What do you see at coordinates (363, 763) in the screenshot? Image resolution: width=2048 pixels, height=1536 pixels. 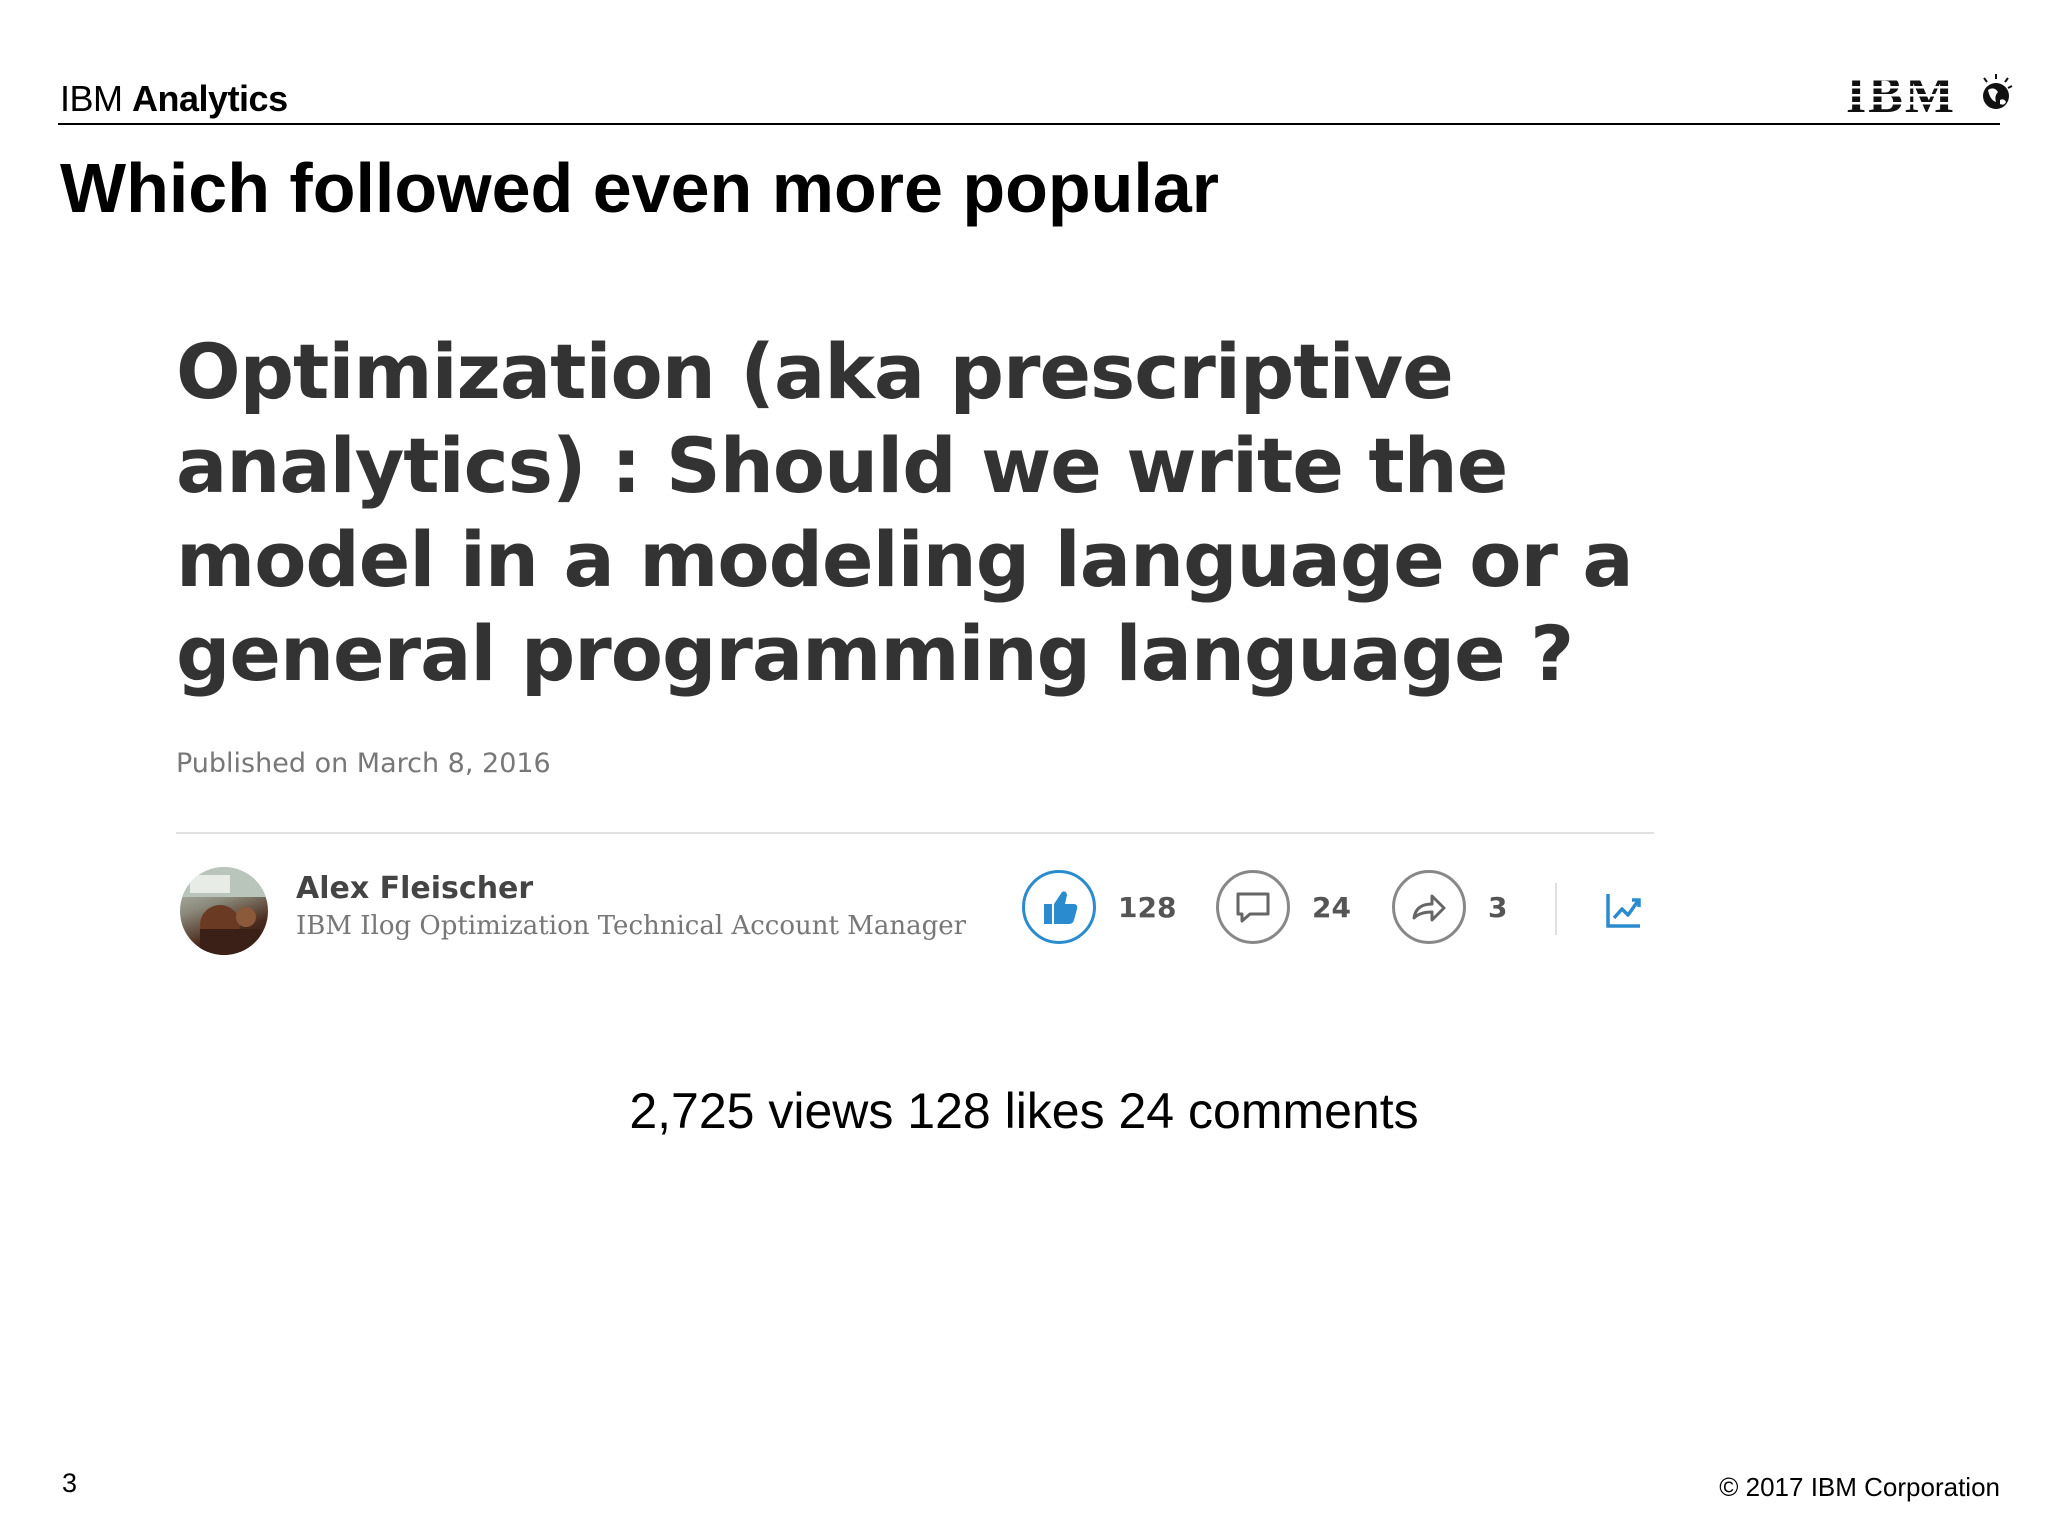 I see `published-date: Published on March 8, 2016` at bounding box center [363, 763].